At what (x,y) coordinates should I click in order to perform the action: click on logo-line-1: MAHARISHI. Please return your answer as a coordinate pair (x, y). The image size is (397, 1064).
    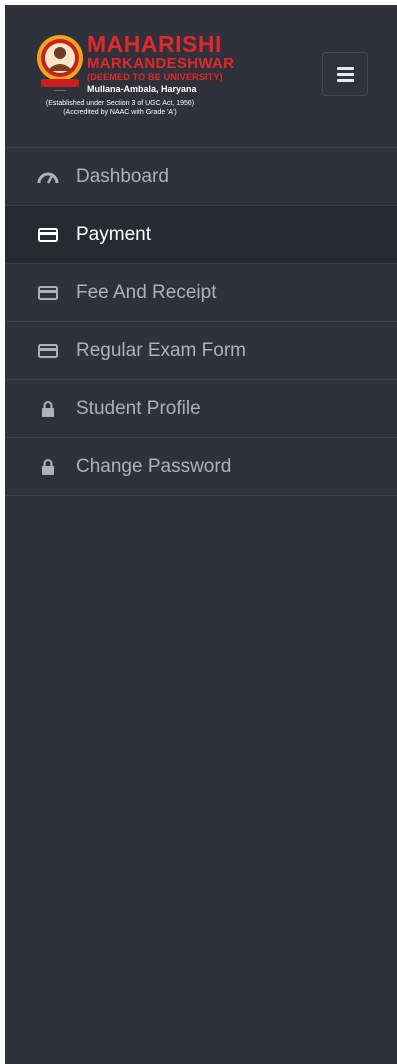
    Looking at the image, I should click on (154, 44).